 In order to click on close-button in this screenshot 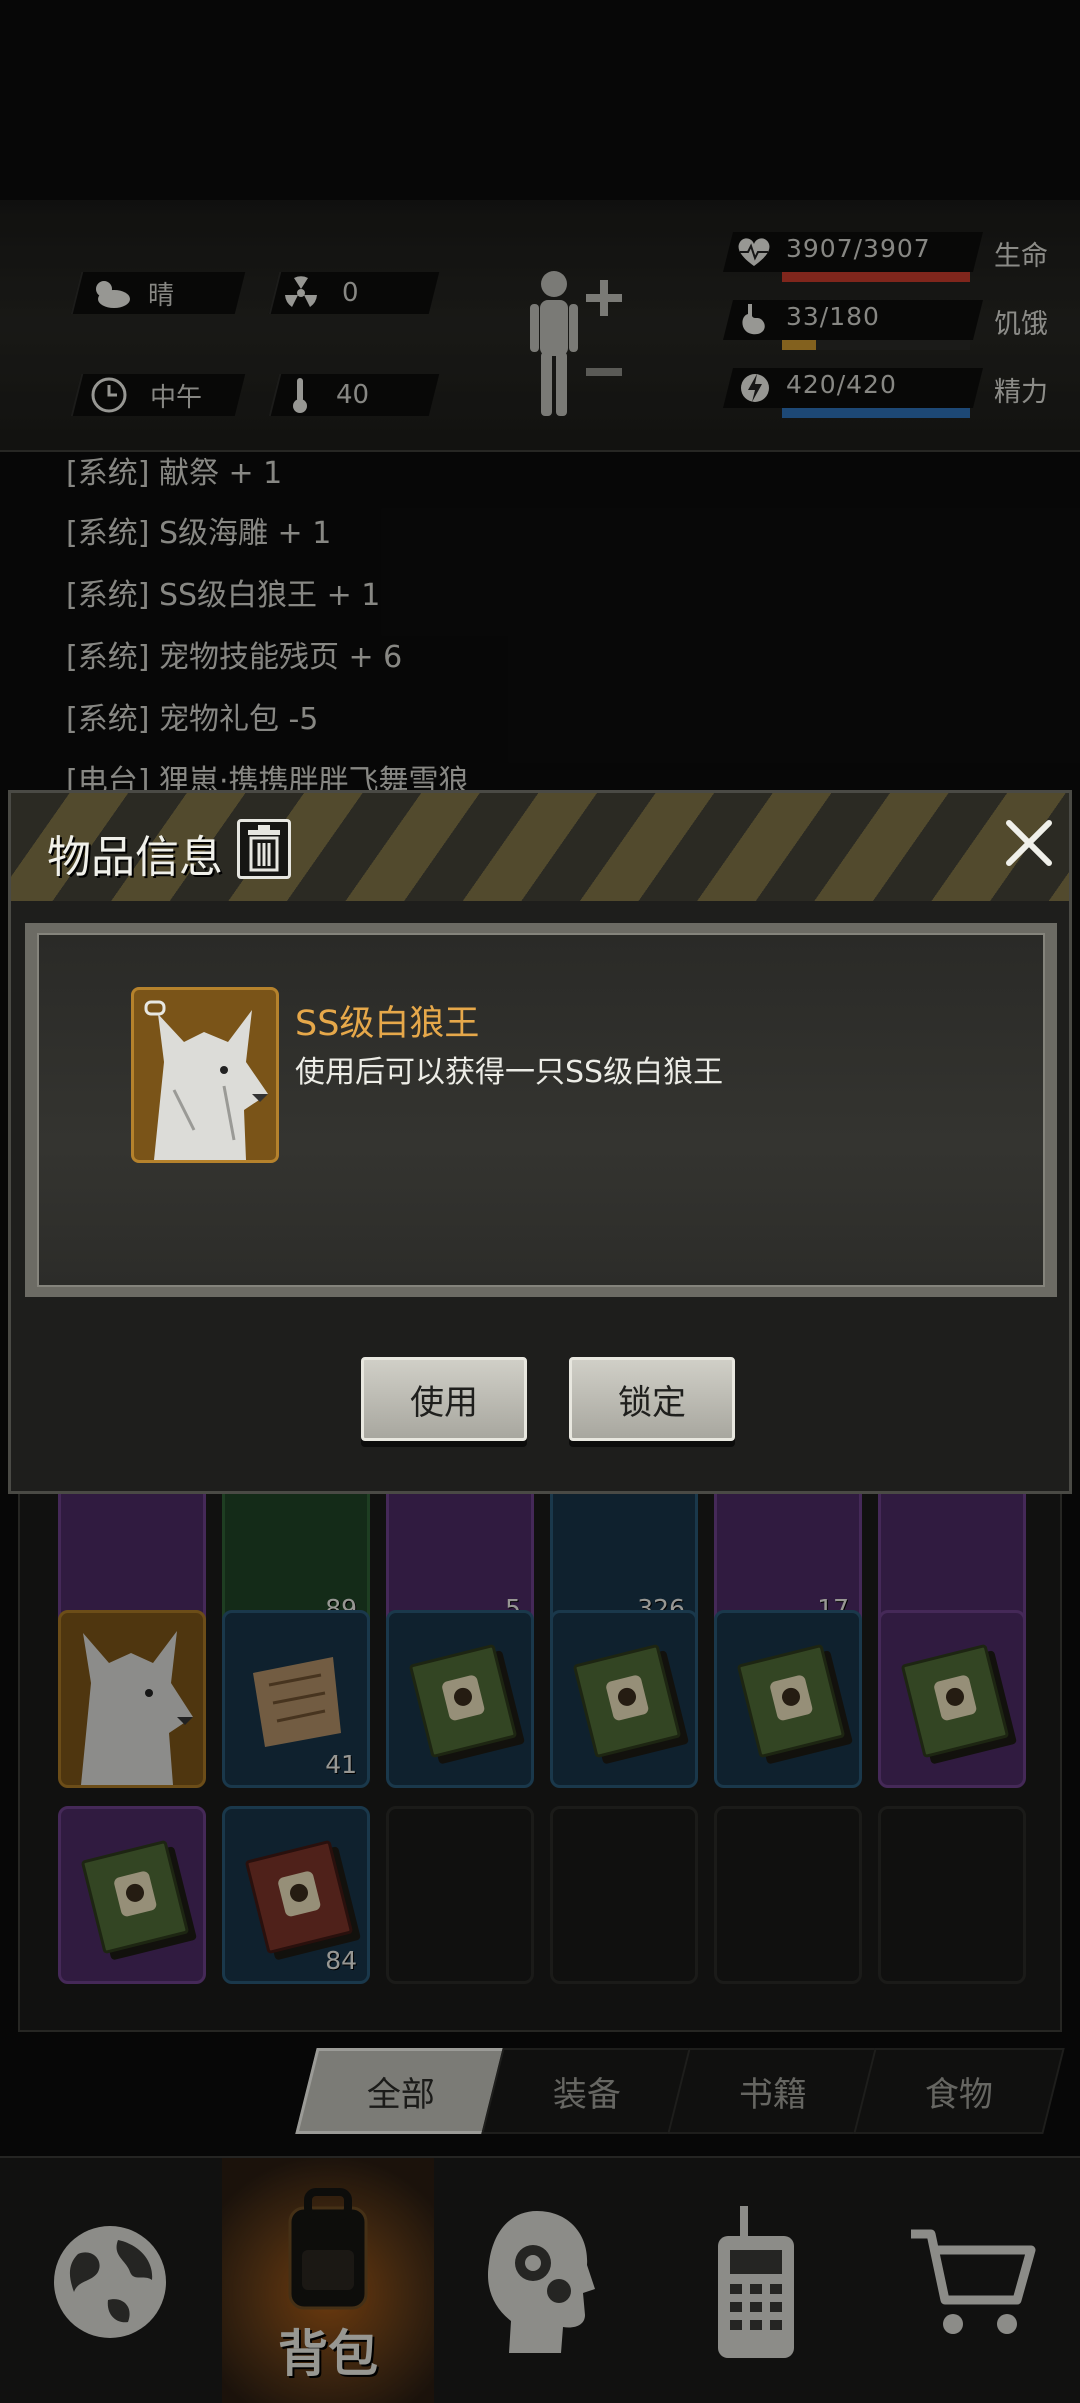, I will do `click(1029, 843)`.